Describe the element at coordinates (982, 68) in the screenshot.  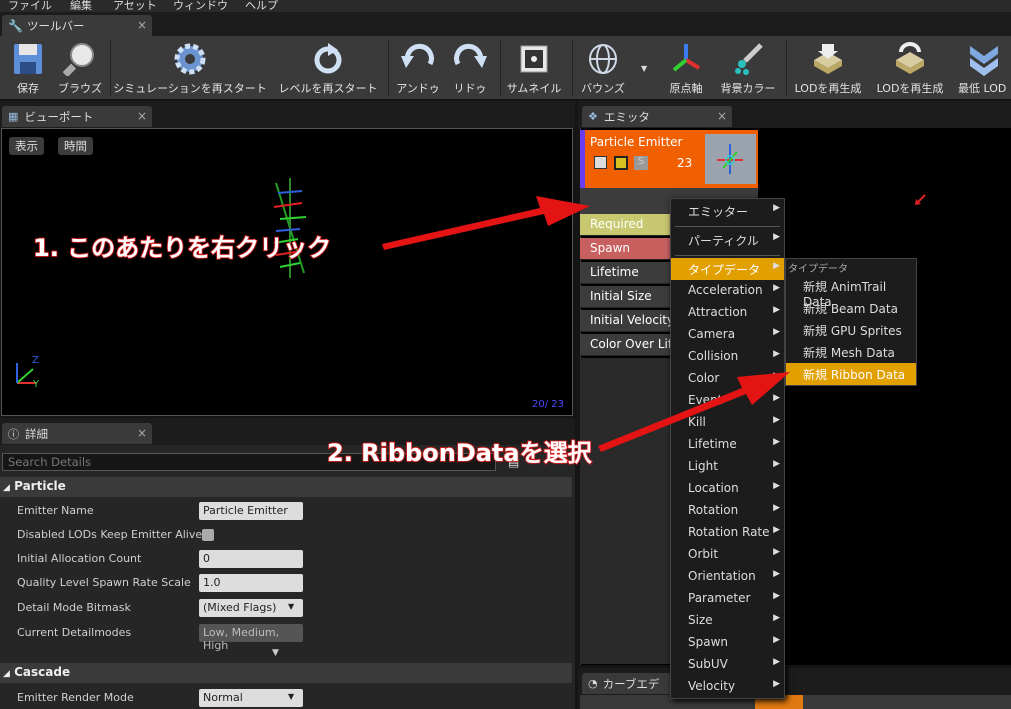
I see `lowest-lod-button: 最低 LOD` at that location.